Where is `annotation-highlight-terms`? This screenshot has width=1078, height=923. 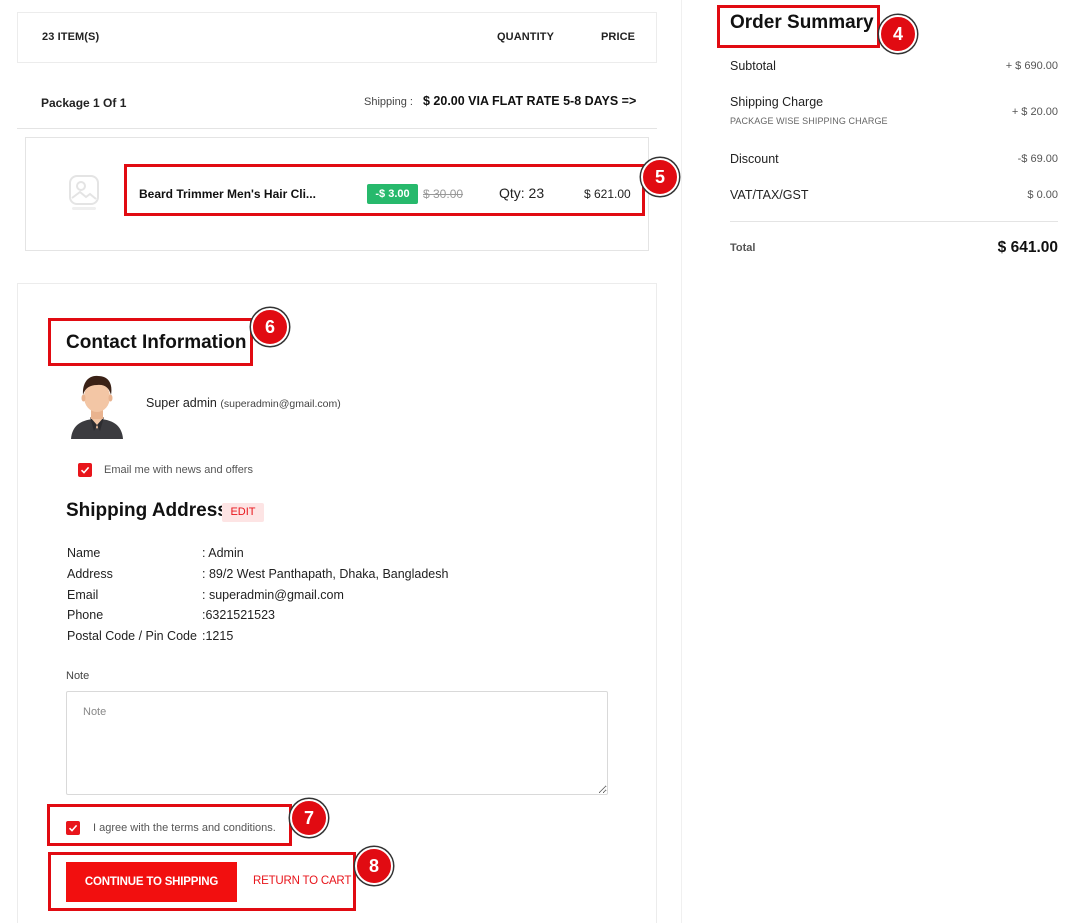
annotation-highlight-terms is located at coordinates (169, 825).